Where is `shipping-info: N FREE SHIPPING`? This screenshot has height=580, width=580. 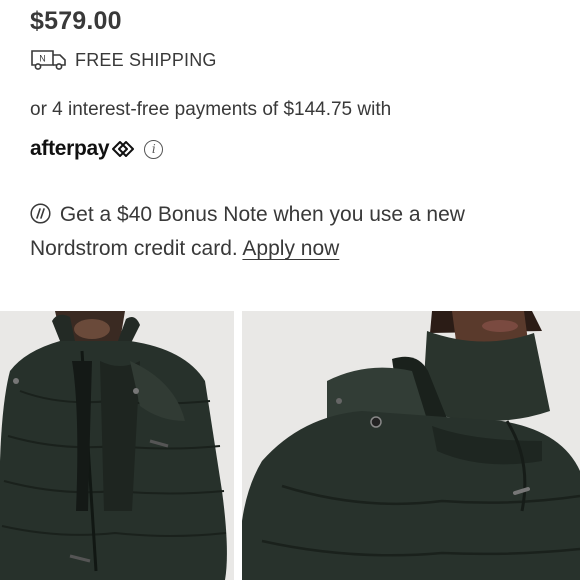 shipping-info: N FREE SHIPPING is located at coordinates (123, 60).